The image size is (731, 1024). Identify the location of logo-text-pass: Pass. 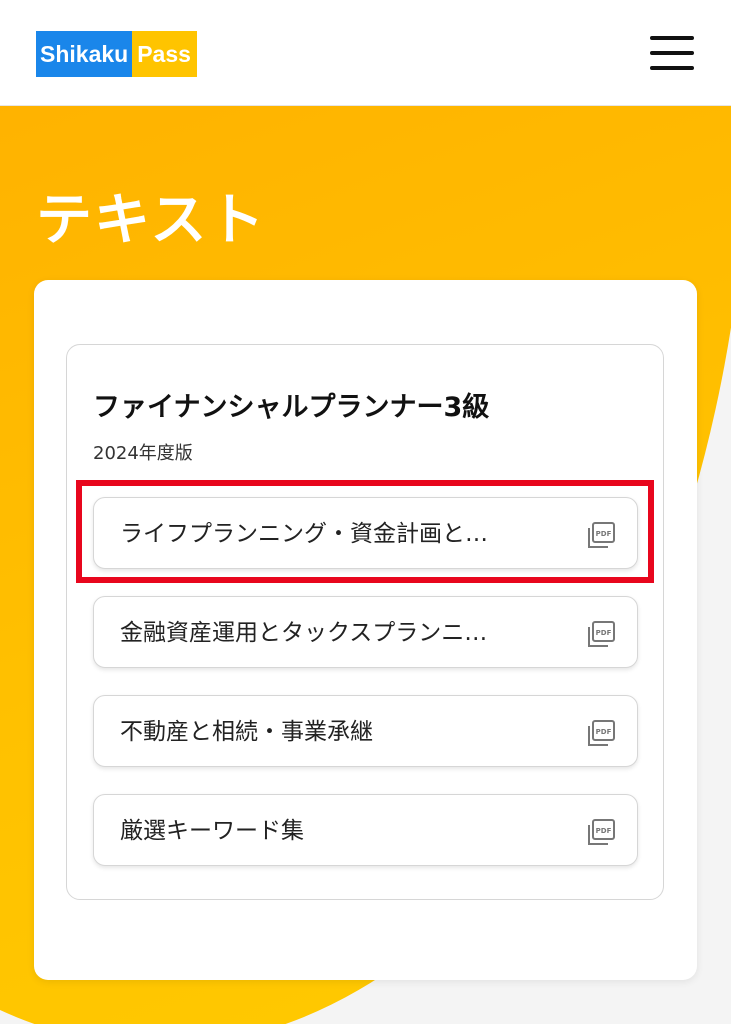
(164, 54).